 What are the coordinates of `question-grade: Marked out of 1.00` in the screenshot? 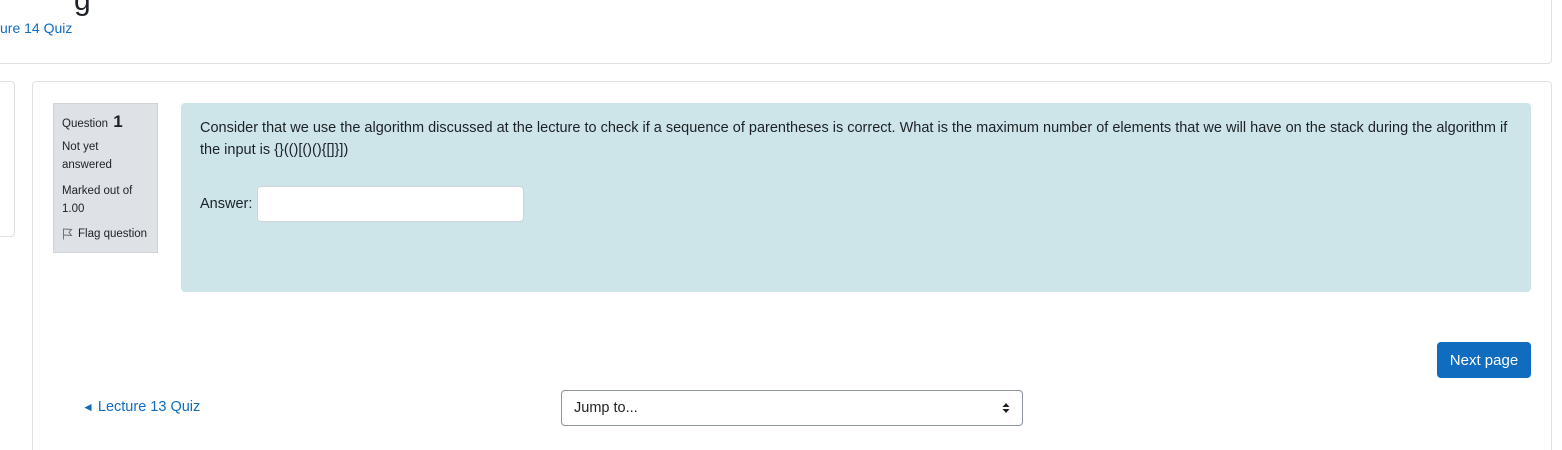 It's located at (97, 200).